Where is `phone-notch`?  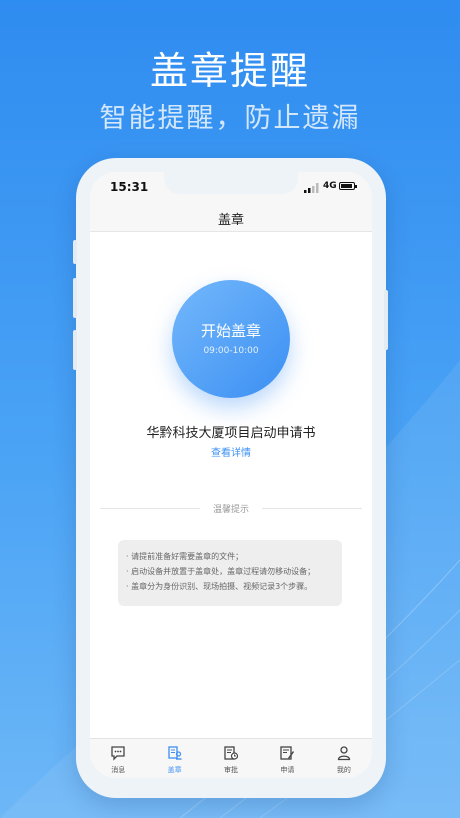 phone-notch is located at coordinates (231, 183).